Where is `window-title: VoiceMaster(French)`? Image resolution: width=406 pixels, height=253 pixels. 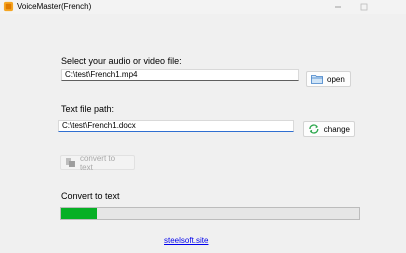 window-title: VoiceMaster(French) is located at coordinates (54, 6).